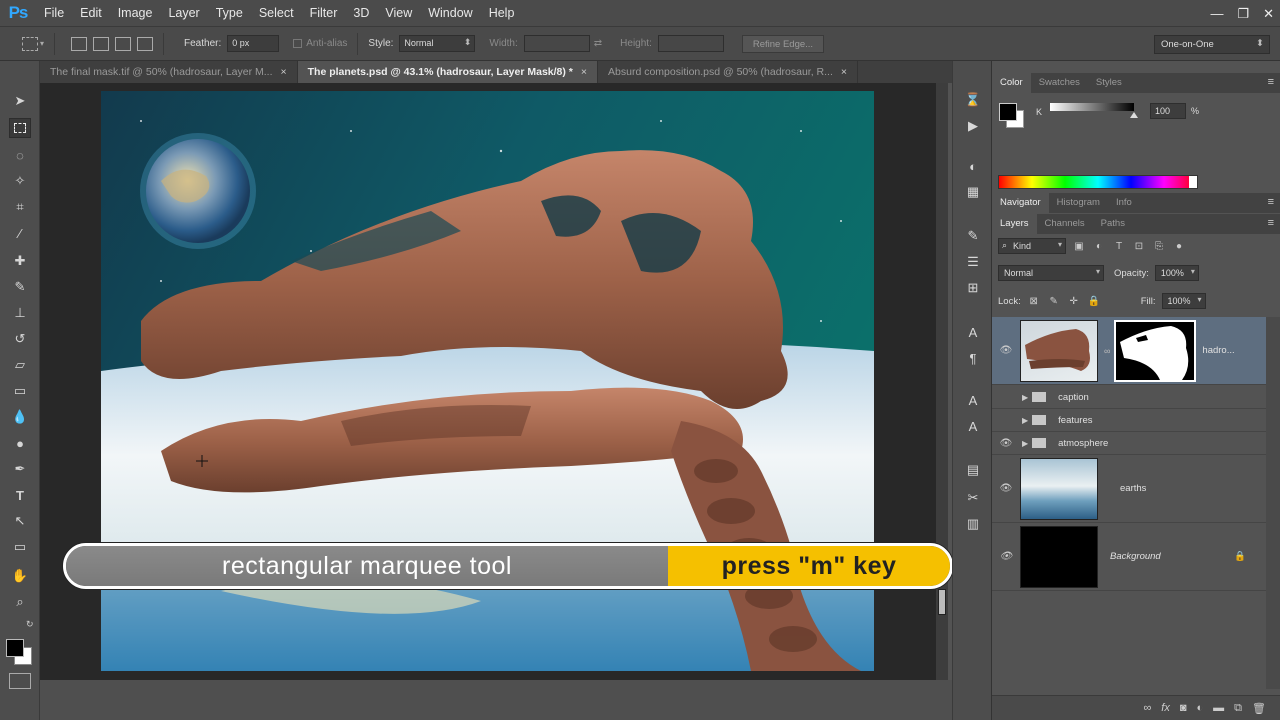 The height and width of the screenshot is (720, 1280). Describe the element at coordinates (1212, 44) in the screenshot. I see `workspace-select: One-on-One ⬍` at that location.